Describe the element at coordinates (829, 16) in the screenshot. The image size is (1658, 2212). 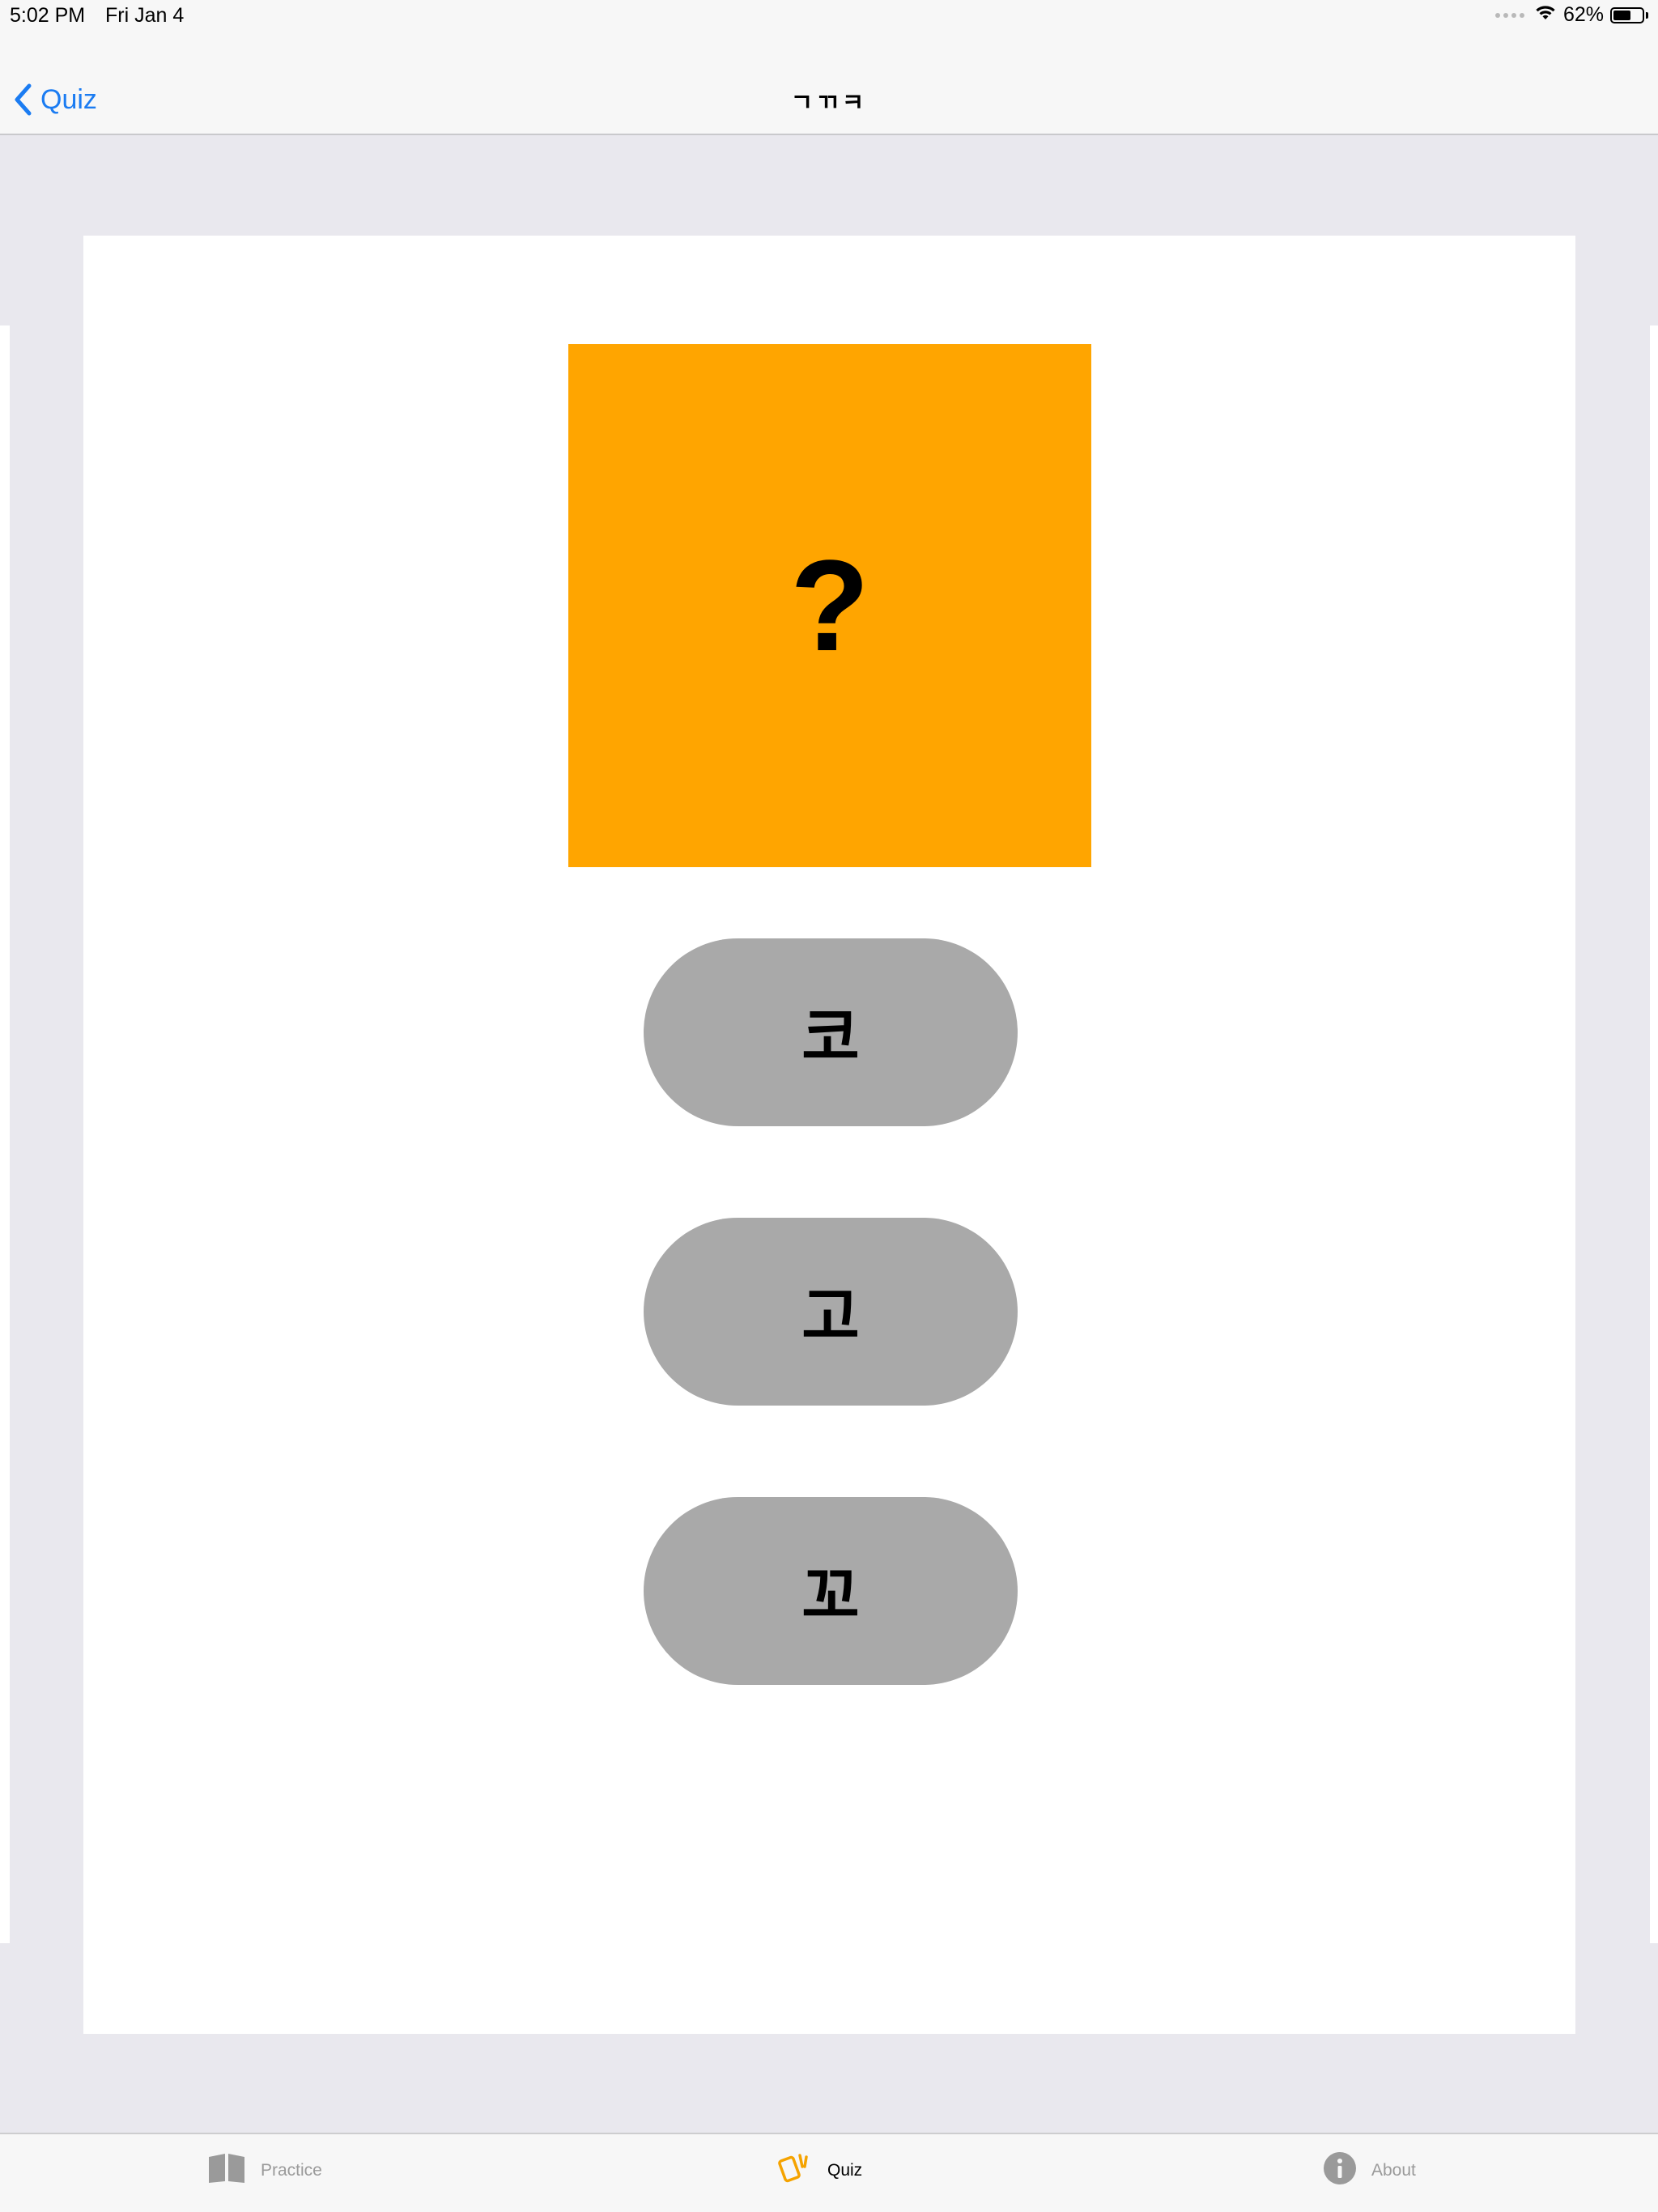
I see `status-bar: 5:02 PM Fri Jan 4 62%` at that location.